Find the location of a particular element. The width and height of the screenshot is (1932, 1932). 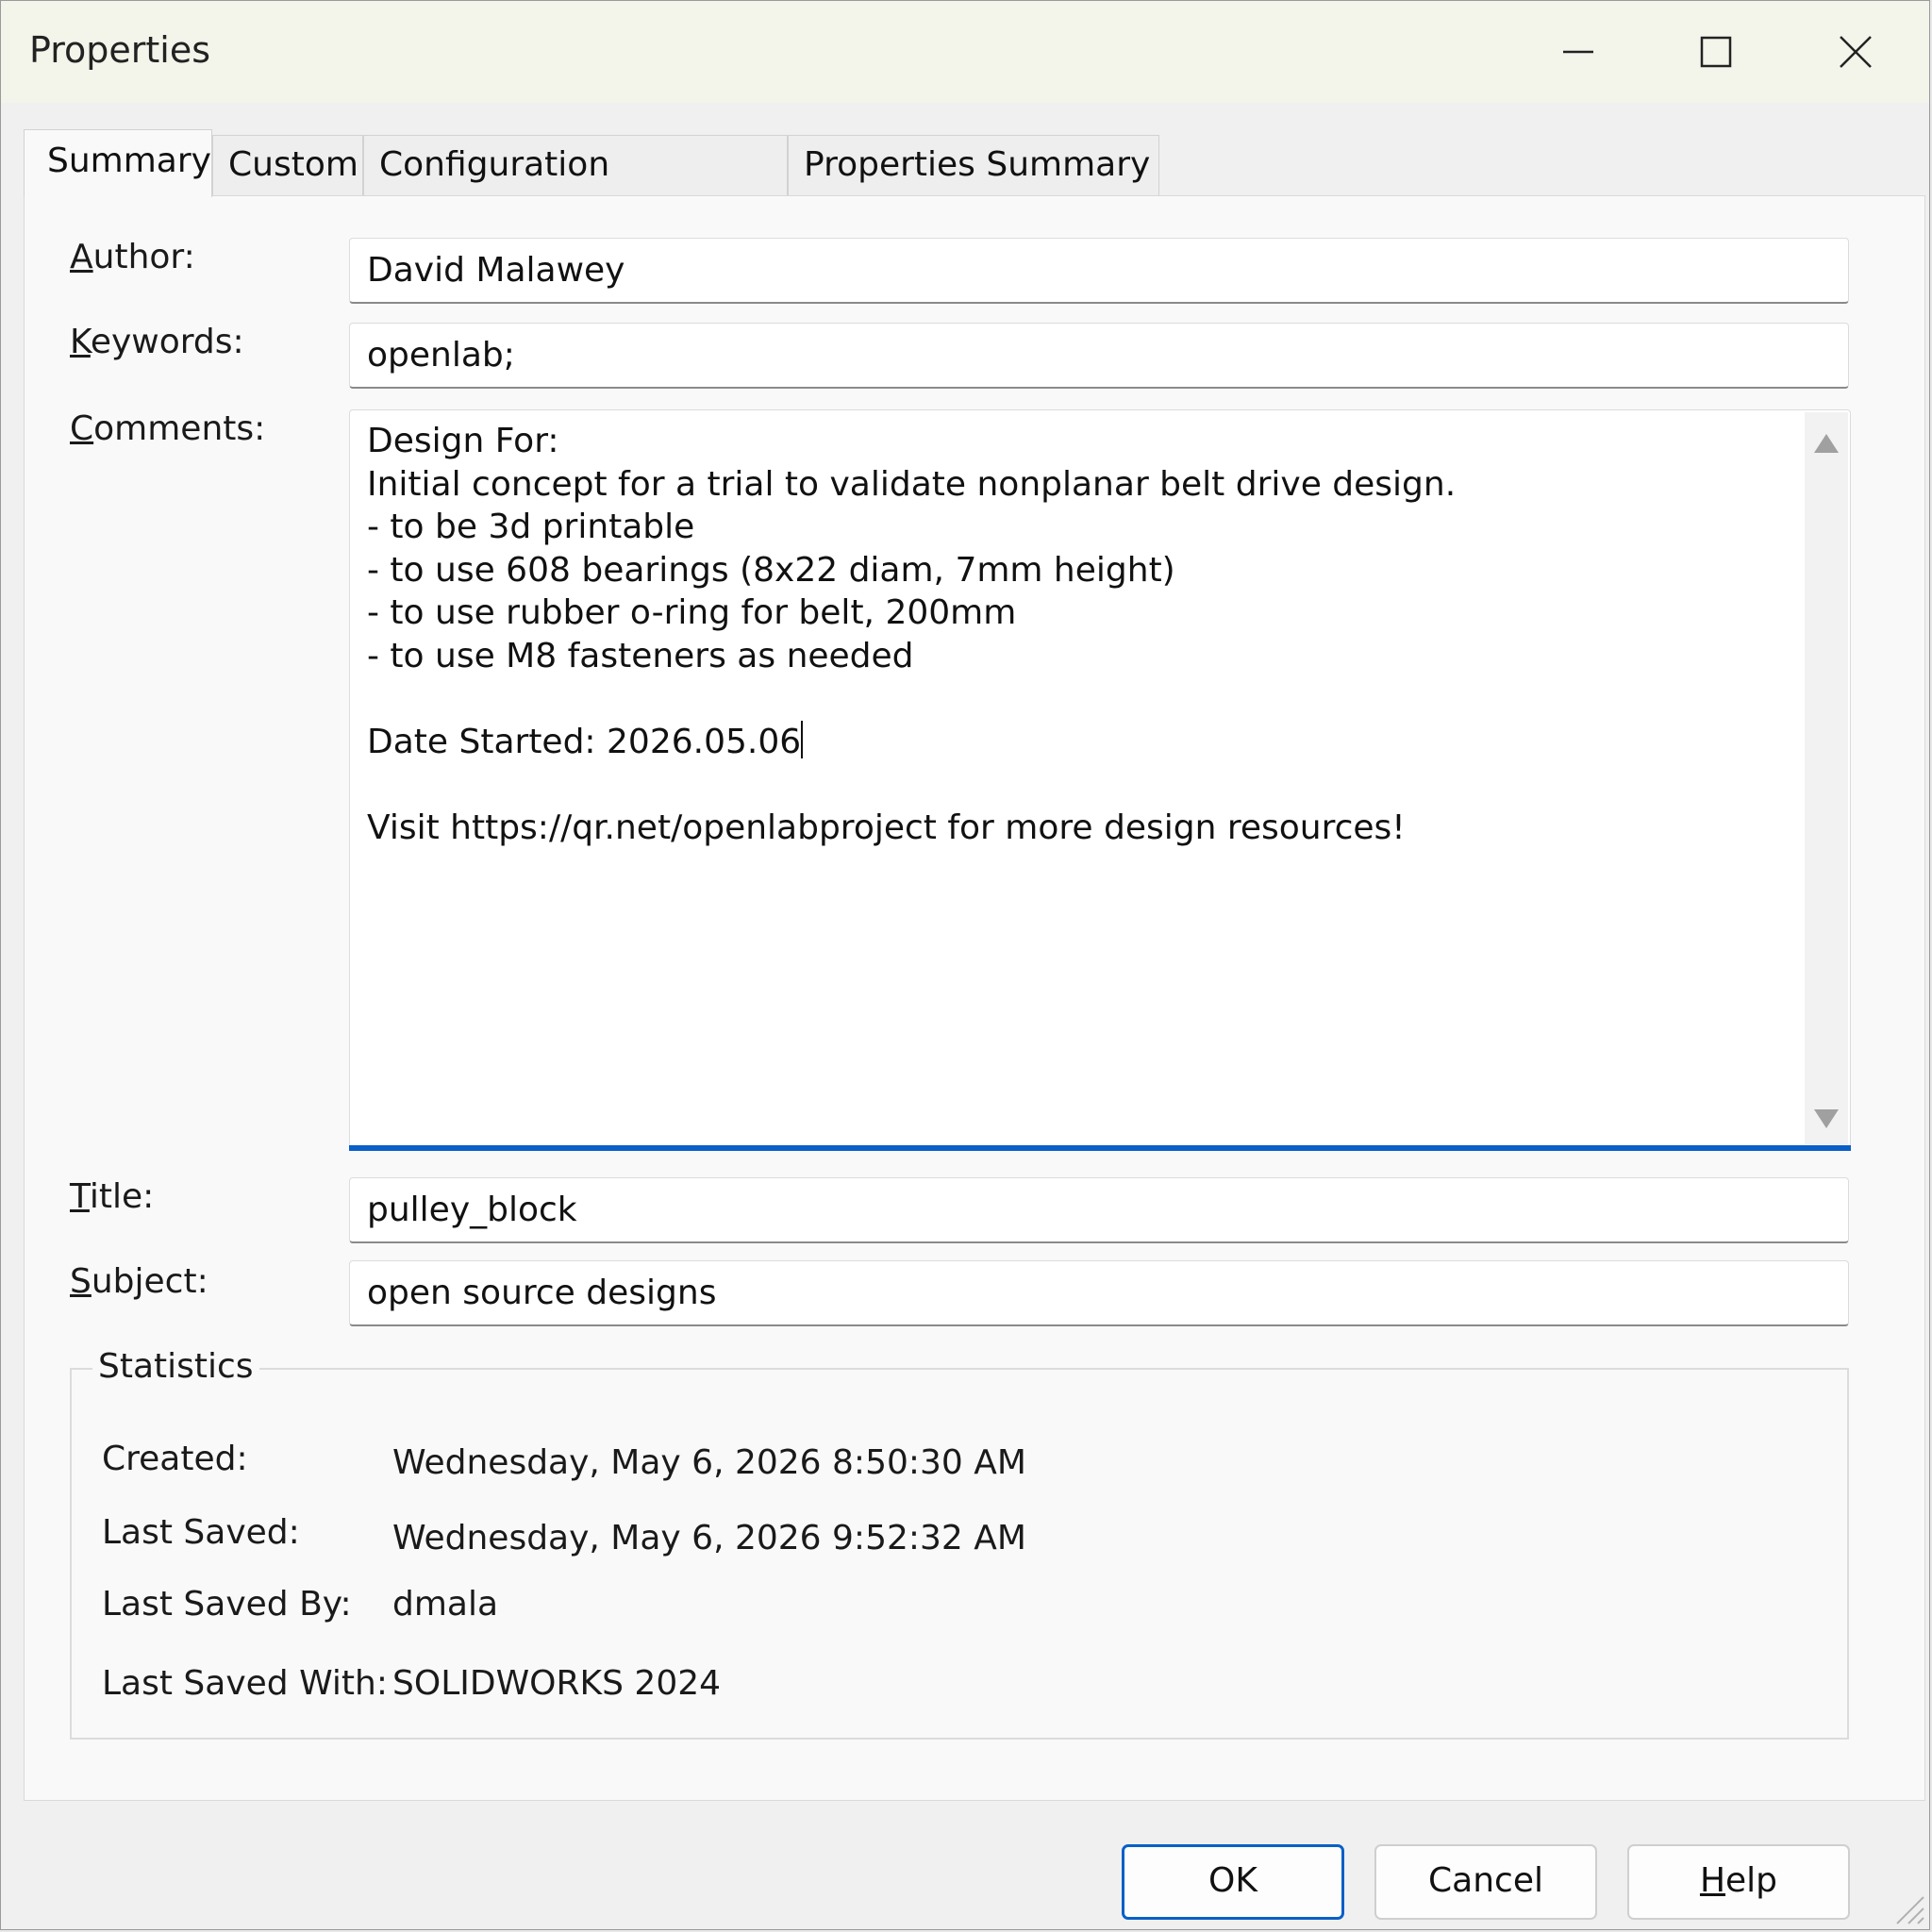

tab-properties-summary: Properties Summary is located at coordinates (974, 165).